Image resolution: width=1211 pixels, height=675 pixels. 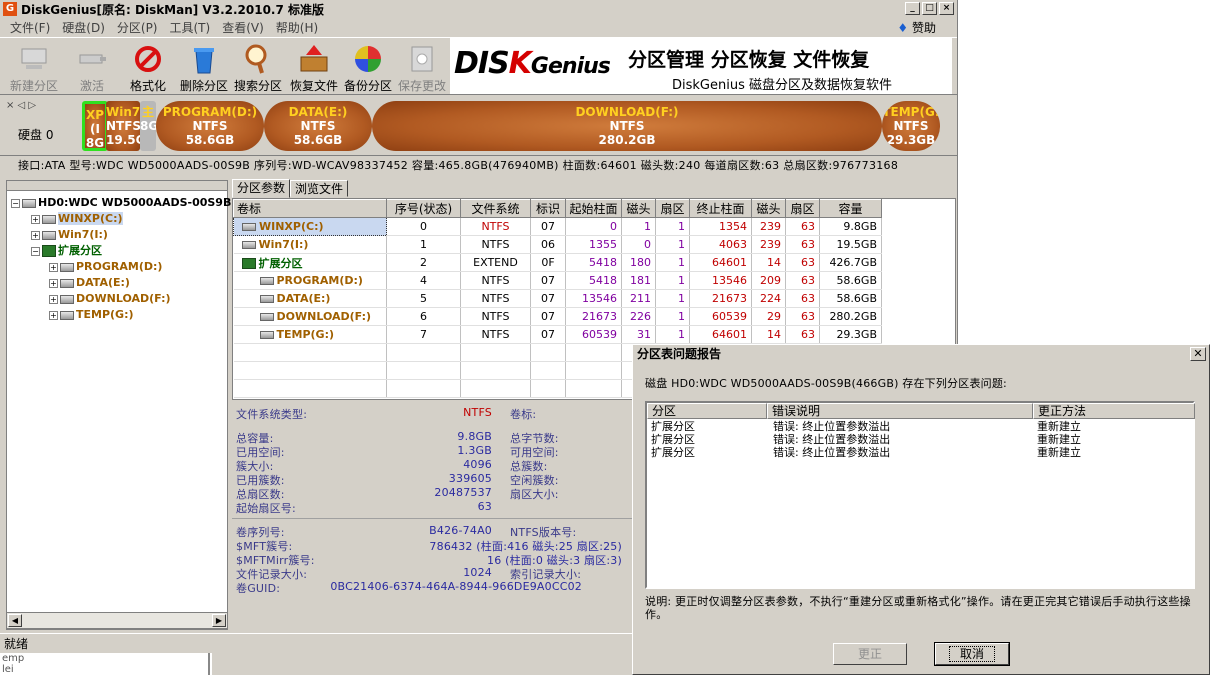 I want to click on partition-block-program: PROGRAM(D:) NTFS 58.6GB, so click(x=210, y=126).